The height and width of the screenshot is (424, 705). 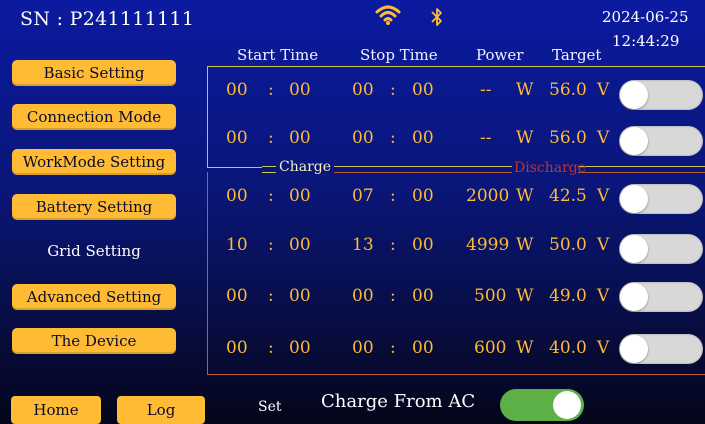 I want to click on start-time-header: Start Time, so click(x=278, y=55).